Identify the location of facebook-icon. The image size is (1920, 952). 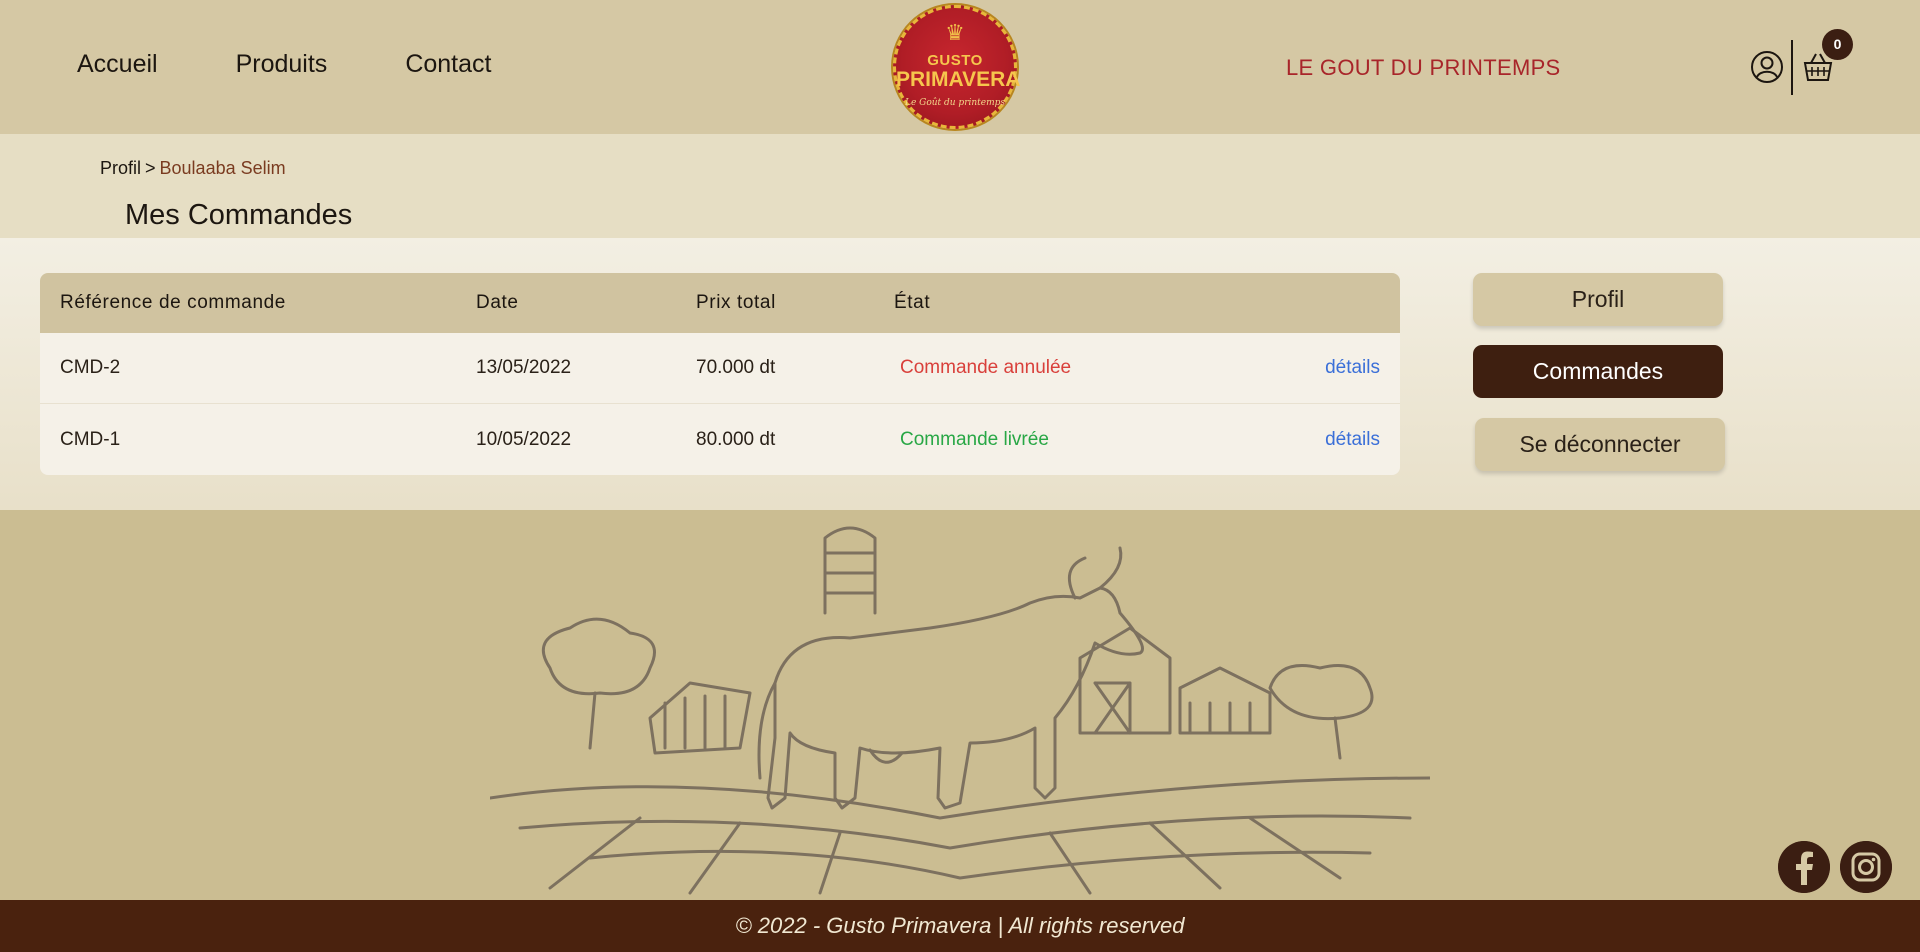
(1804, 867).